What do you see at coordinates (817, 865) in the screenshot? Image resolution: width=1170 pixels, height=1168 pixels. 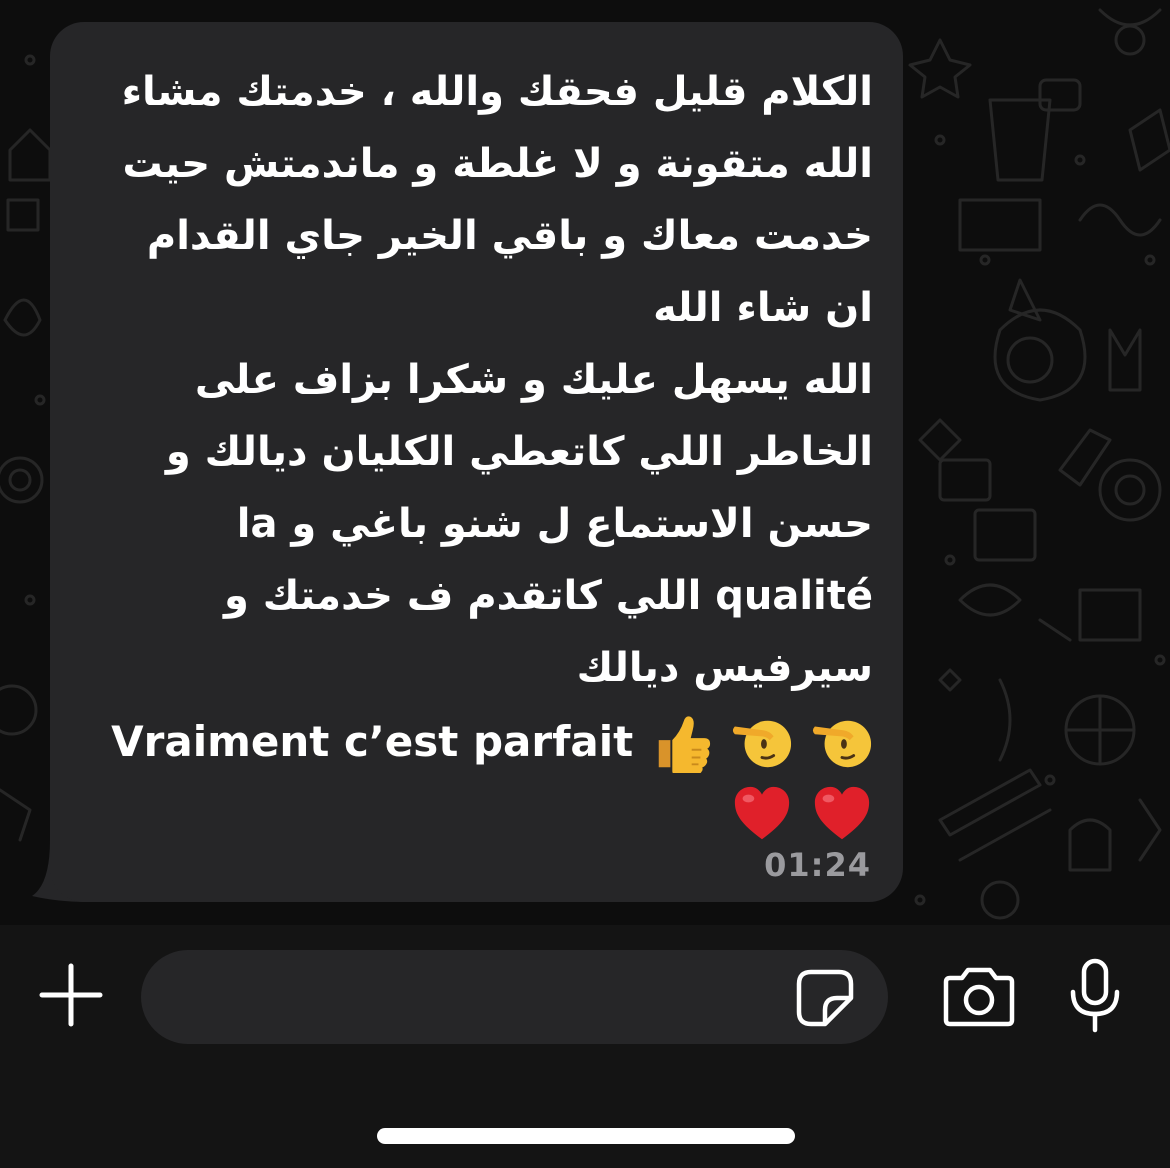 I see `message-timestamp: 01:24` at bounding box center [817, 865].